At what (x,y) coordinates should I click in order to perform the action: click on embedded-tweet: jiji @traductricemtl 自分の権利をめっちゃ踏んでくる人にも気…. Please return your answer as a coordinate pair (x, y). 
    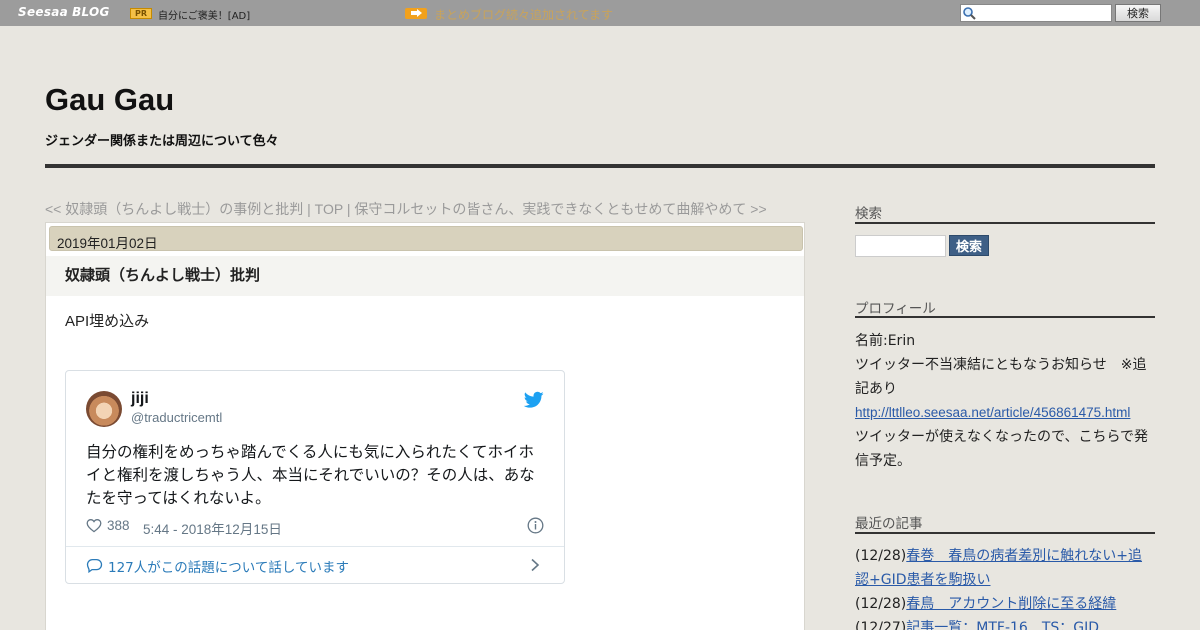
    Looking at the image, I should click on (315, 477).